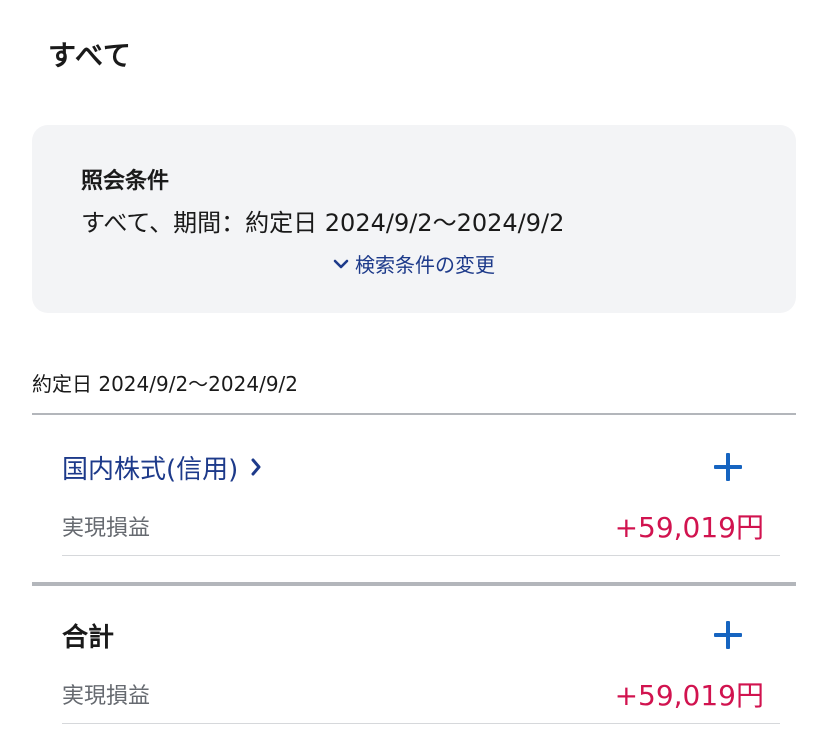  I want to click on domestic-margin-link: 国内株式(信用), so click(162, 467).